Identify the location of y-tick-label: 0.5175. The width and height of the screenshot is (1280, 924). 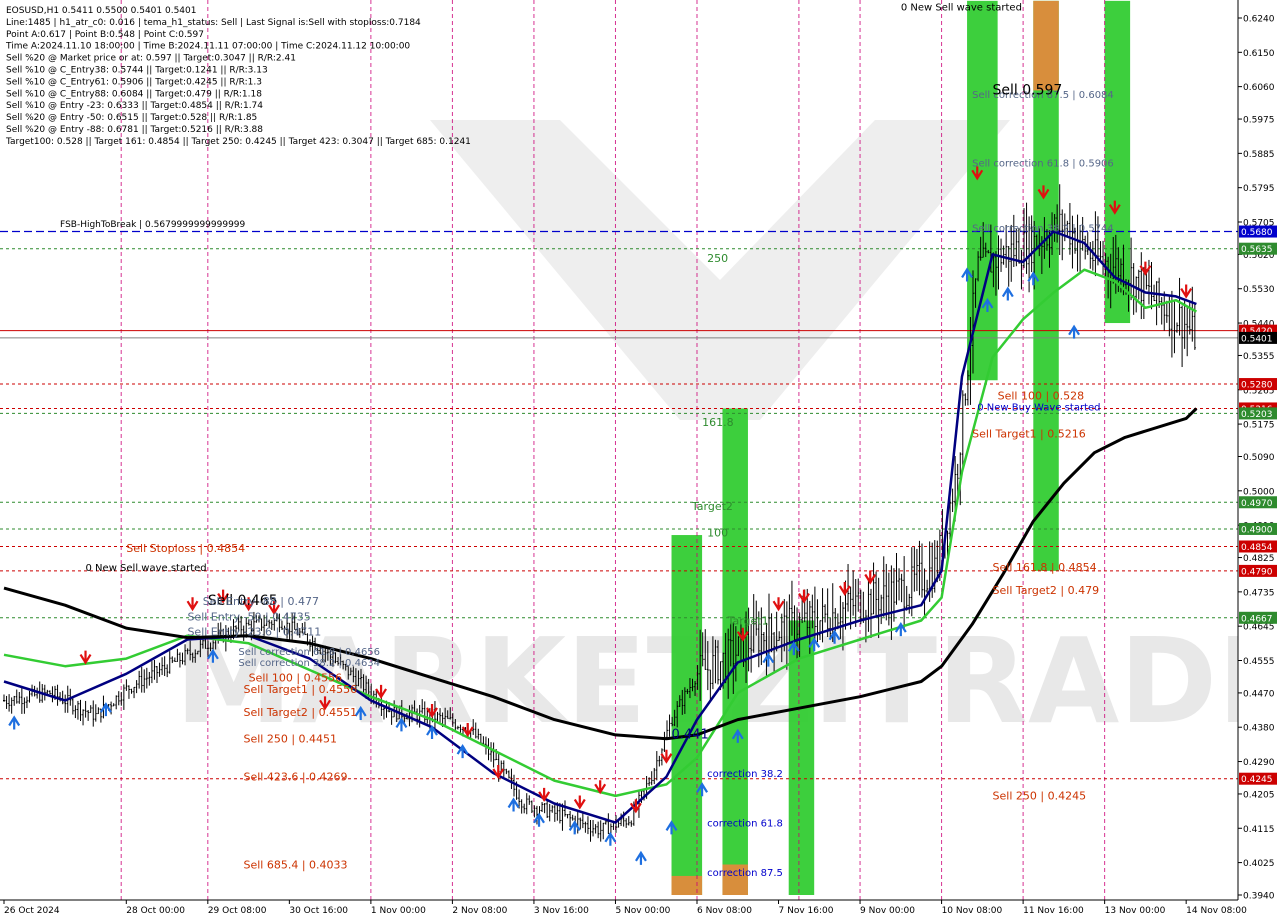
(1259, 426).